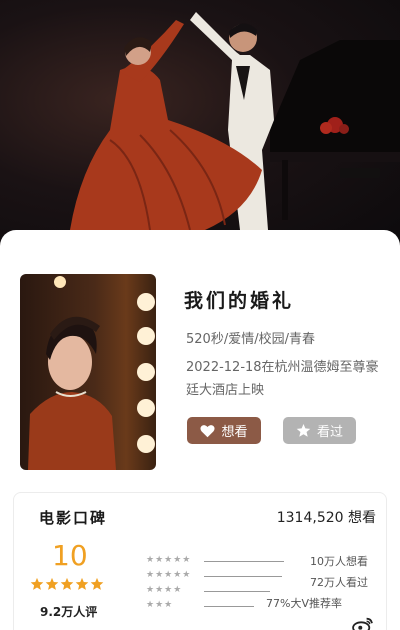  I want to click on rating-row-label: 72万人看过, so click(339, 582).